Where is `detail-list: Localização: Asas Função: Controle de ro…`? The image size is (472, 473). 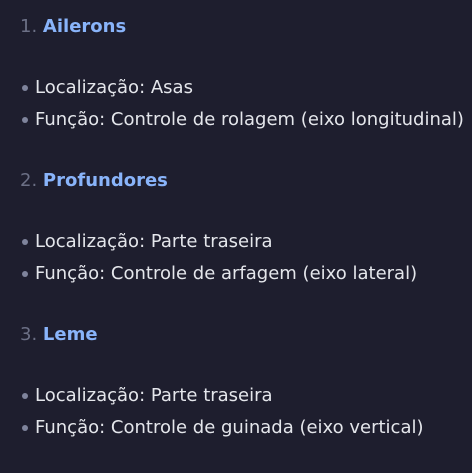
detail-list: Localização: Asas Função: Controle de ro… is located at coordinates (246, 104).